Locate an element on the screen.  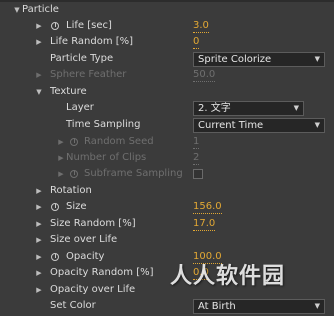
subframe-sampling-checkbox is located at coordinates (198, 174).